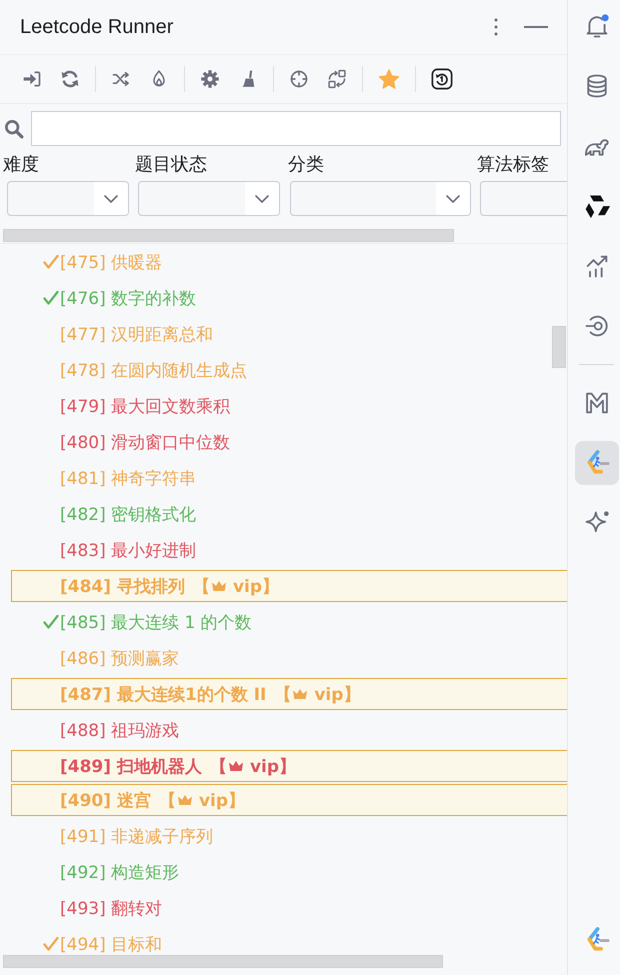 Image resolution: width=620 pixels, height=975 pixels. I want to click on problem-title: [487] 最大连续1的个数 II, so click(163, 694).